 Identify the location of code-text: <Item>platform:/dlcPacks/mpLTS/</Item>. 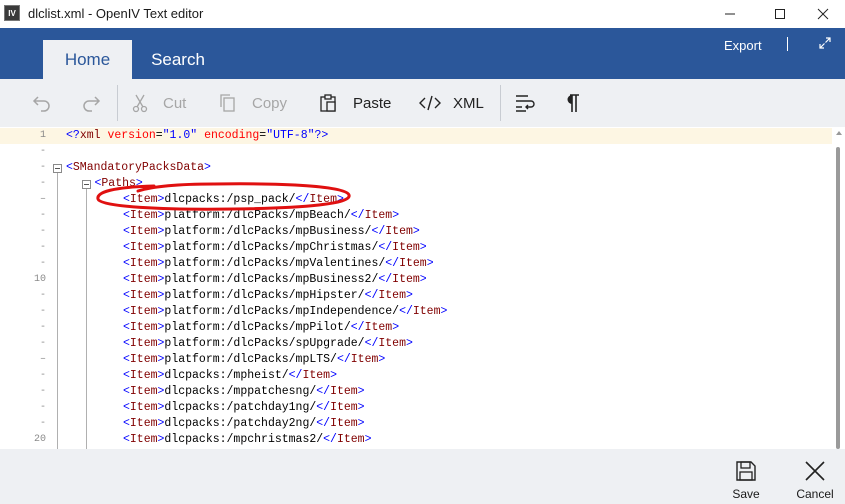
(254, 359).